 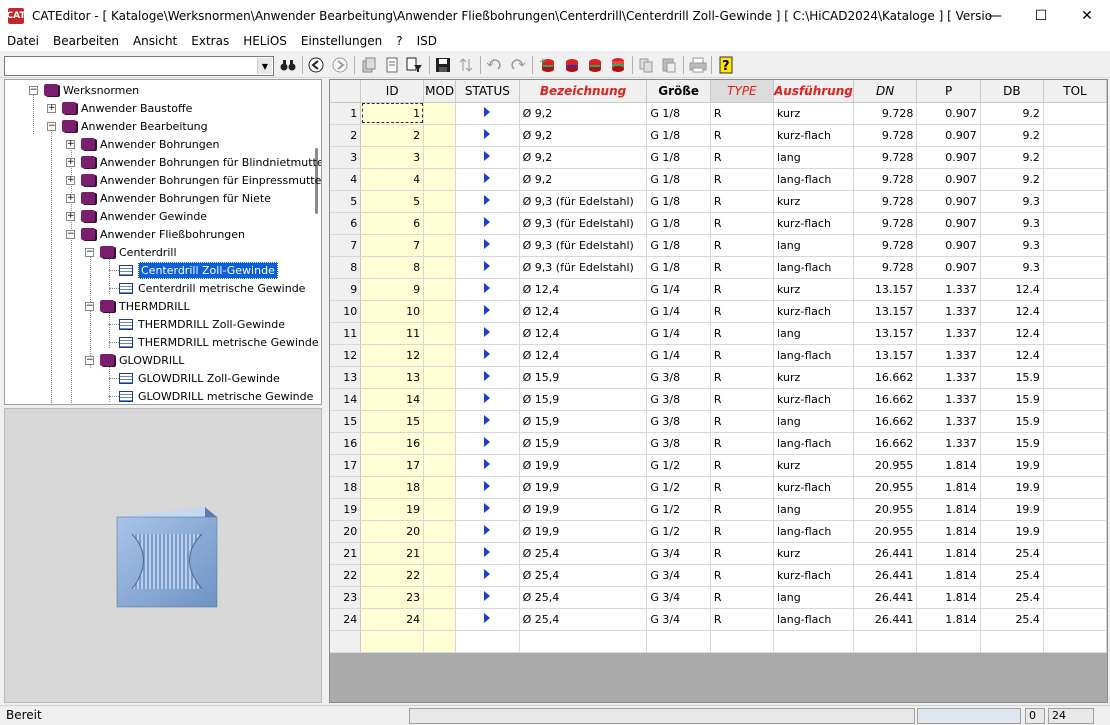 I want to click on id-cell: 9, so click(x=392, y=289).